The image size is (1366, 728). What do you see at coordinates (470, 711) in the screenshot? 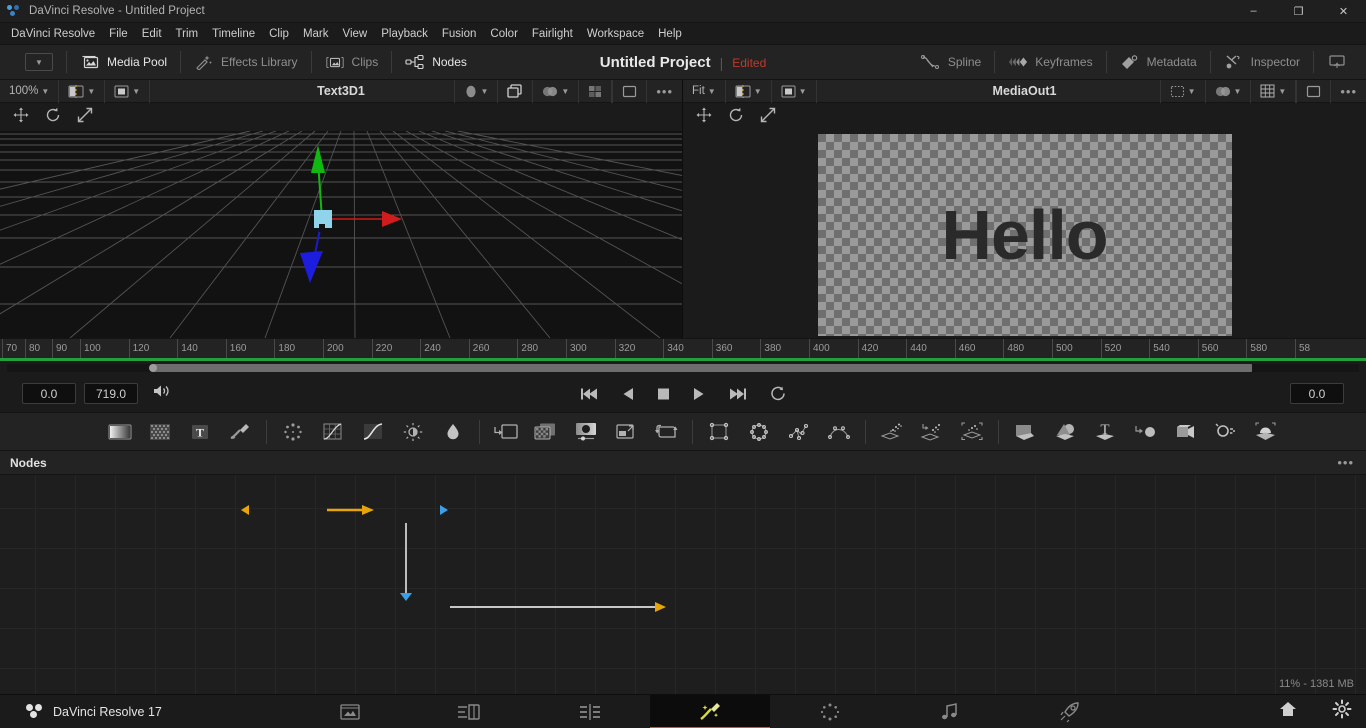
I see `page-button-cut` at bounding box center [470, 711].